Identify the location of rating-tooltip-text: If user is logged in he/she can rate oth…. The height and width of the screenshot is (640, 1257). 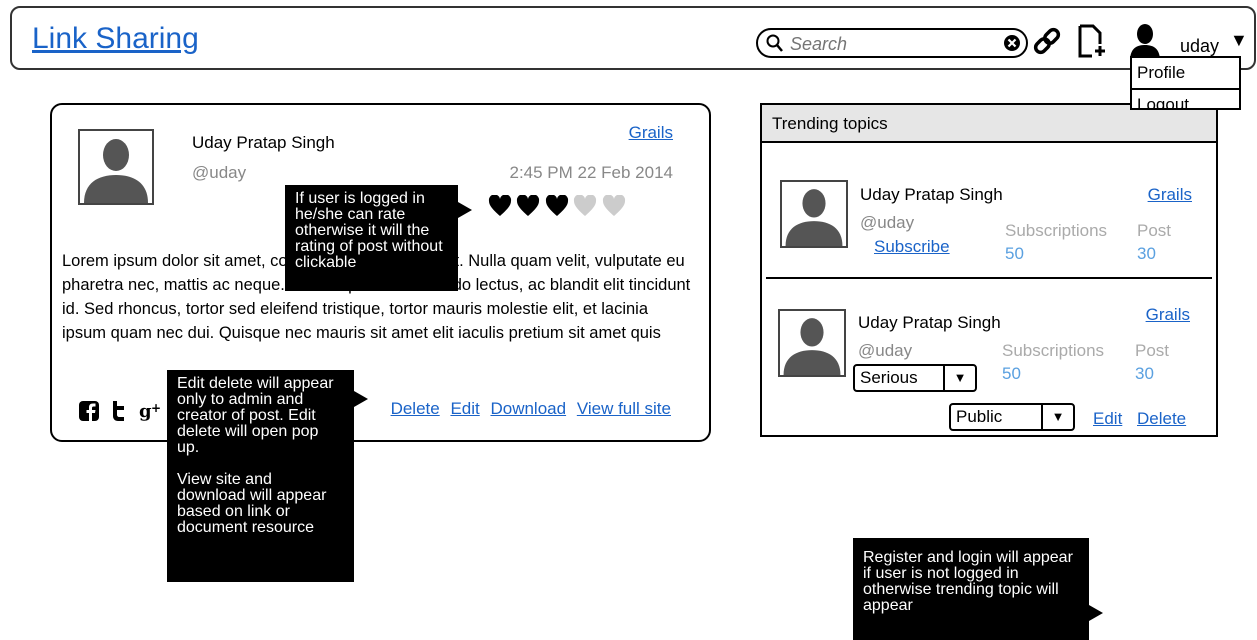
(369, 230).